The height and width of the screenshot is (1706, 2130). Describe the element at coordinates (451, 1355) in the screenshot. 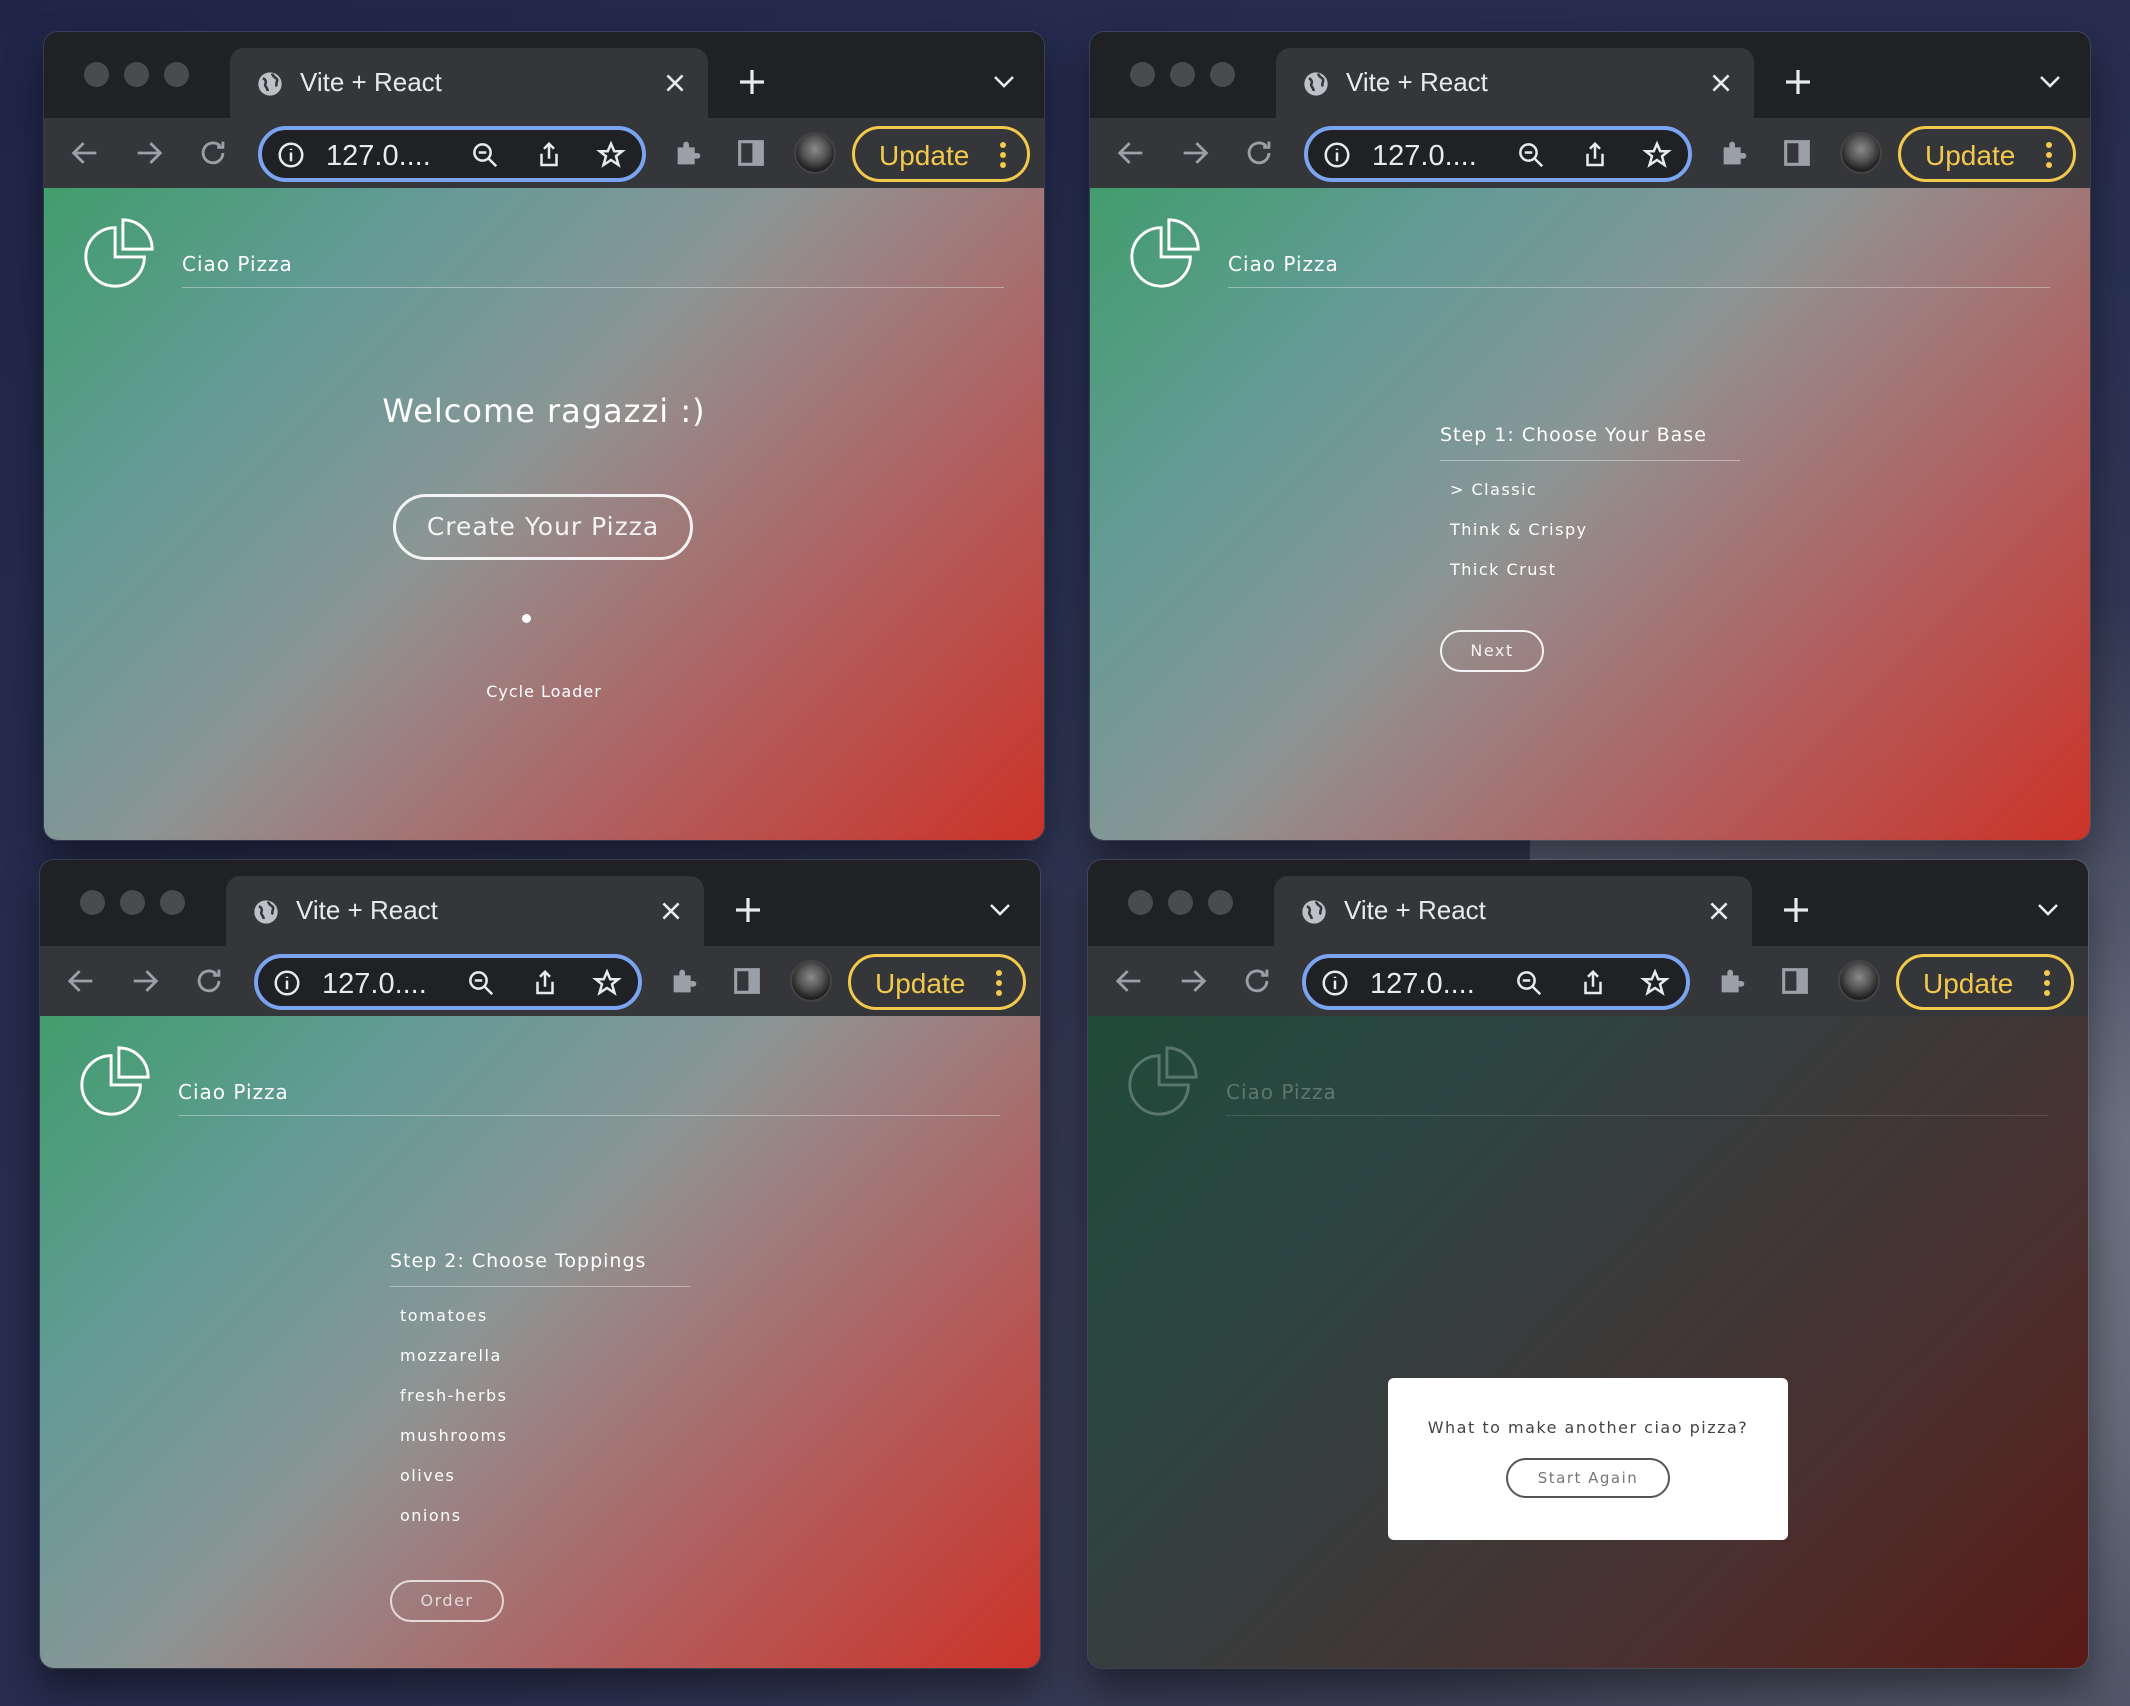

I see `topping-option: mozzarella` at that location.